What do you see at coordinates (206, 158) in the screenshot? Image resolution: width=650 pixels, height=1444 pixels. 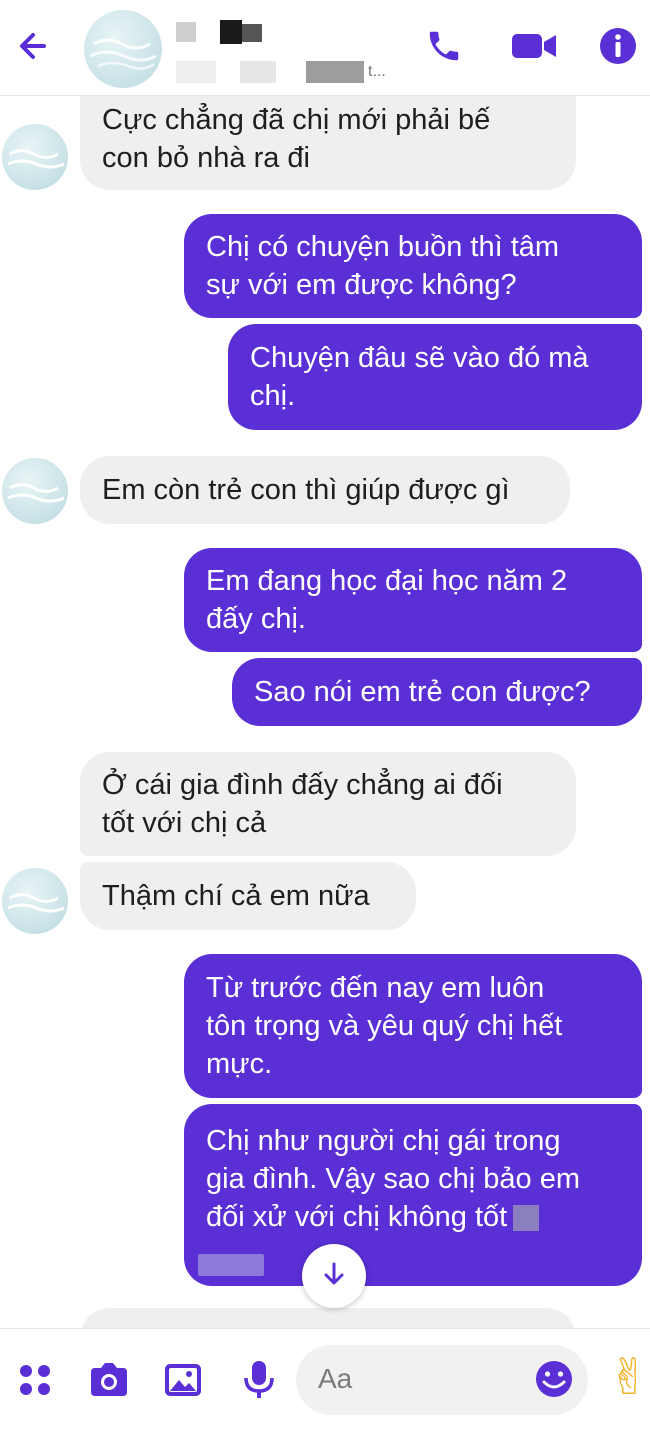 I see `message-line: con bỏ nhà ra đi` at bounding box center [206, 158].